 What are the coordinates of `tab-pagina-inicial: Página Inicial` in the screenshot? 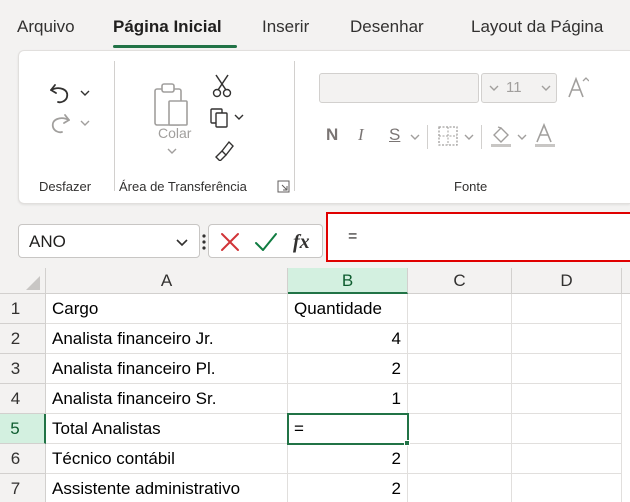 It's located at (167, 27).